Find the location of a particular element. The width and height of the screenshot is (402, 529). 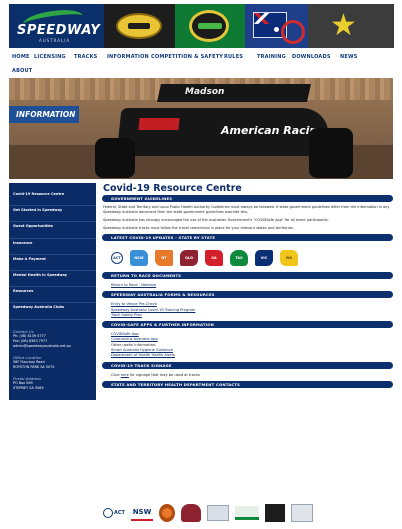

nav-rules: RULES is located at coordinates (240, 57).